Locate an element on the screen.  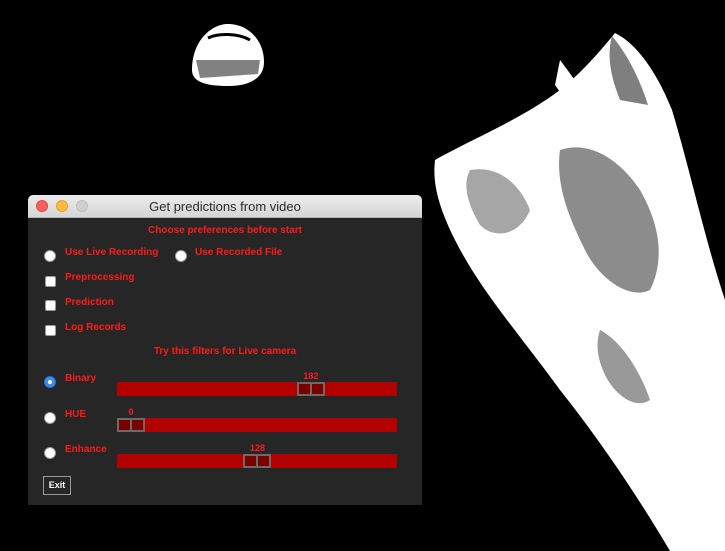
hue-filter-radio is located at coordinates (50, 418).